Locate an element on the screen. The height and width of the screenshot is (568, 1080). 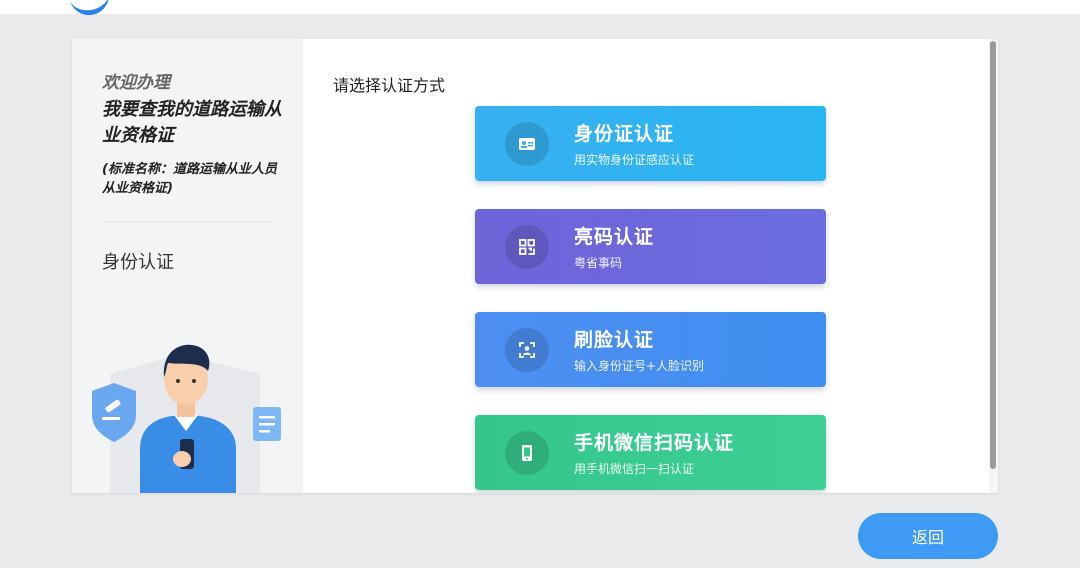
method-title: 刷脸认证 is located at coordinates (614, 340).